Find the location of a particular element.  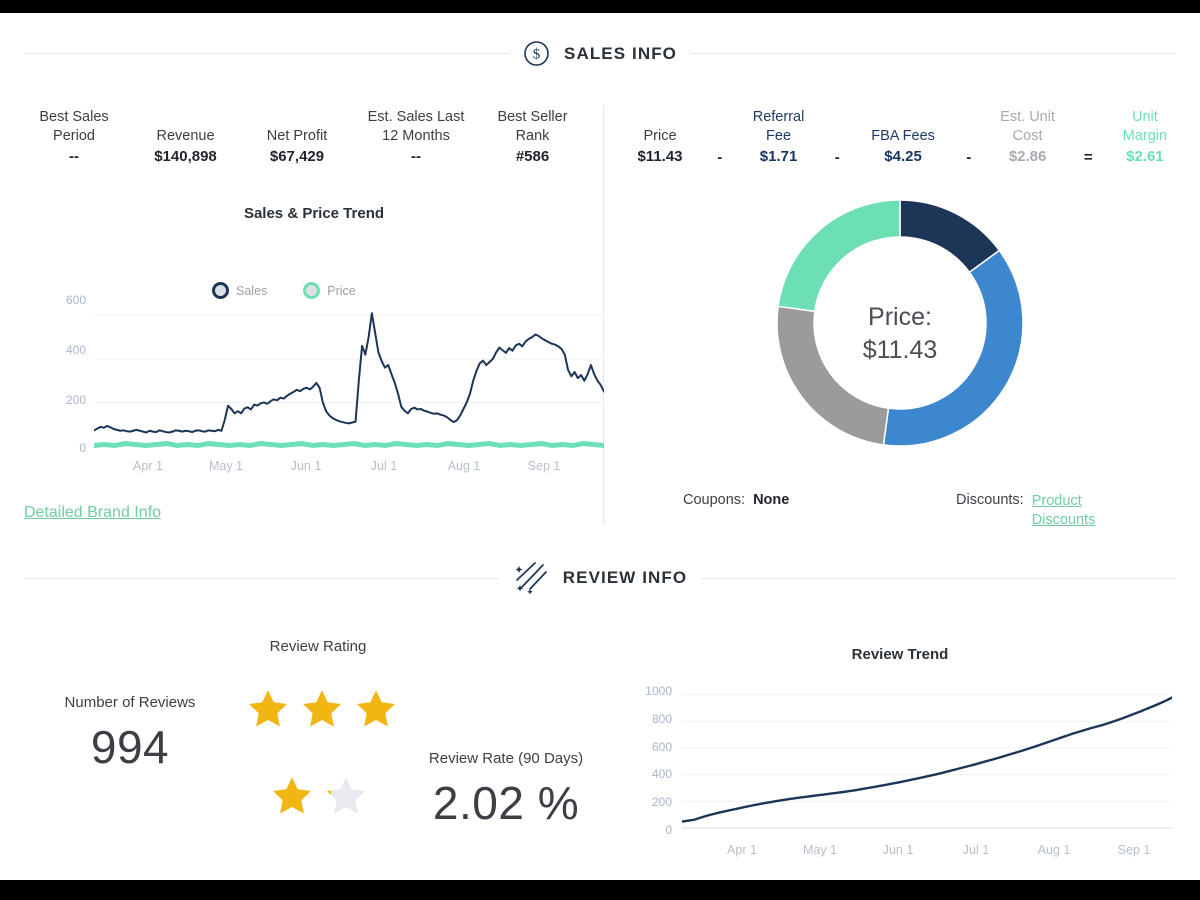

sales-ytick-200: 200 is located at coordinates (75, 400).